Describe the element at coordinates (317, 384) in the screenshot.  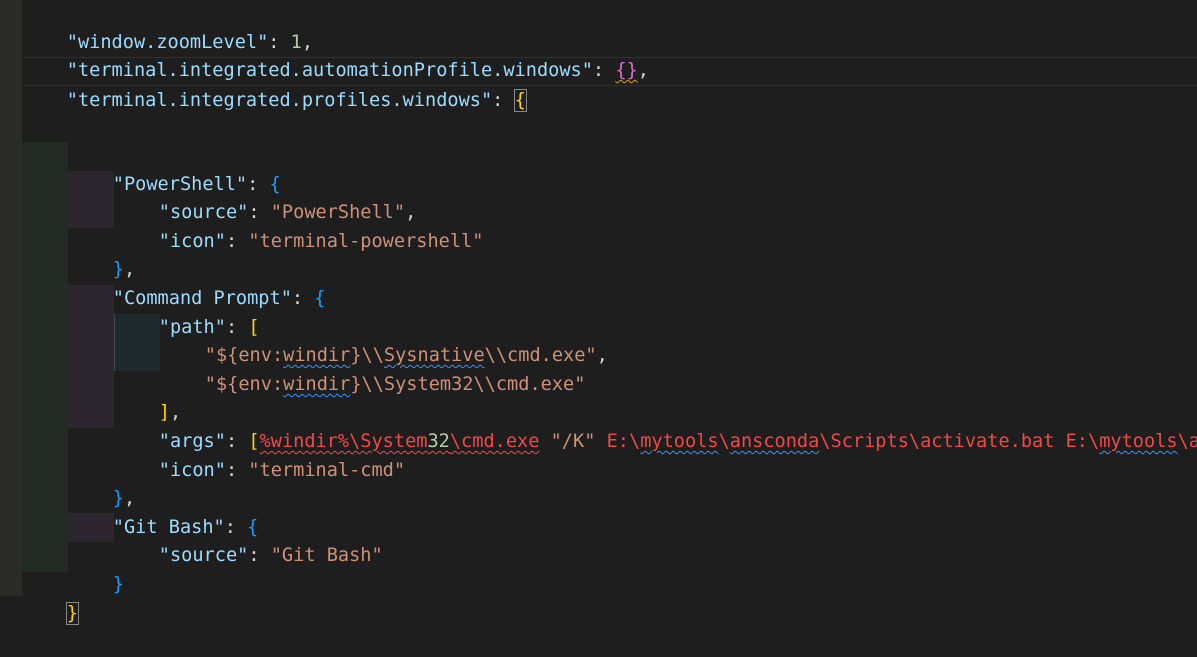
I see `json-string-squiggle: windir` at that location.